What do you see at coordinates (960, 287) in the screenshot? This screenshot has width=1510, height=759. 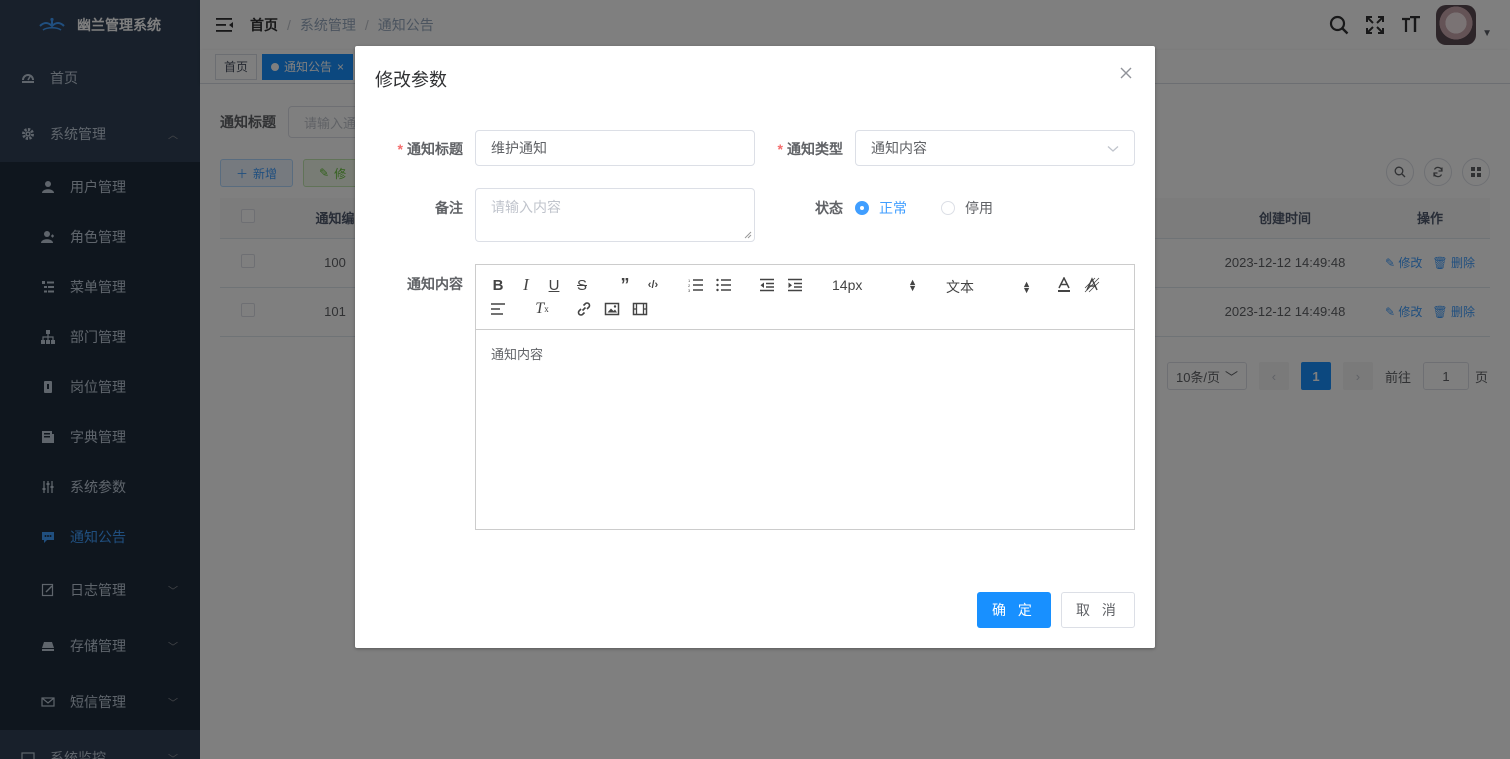 I see `header-select-value: 文本` at bounding box center [960, 287].